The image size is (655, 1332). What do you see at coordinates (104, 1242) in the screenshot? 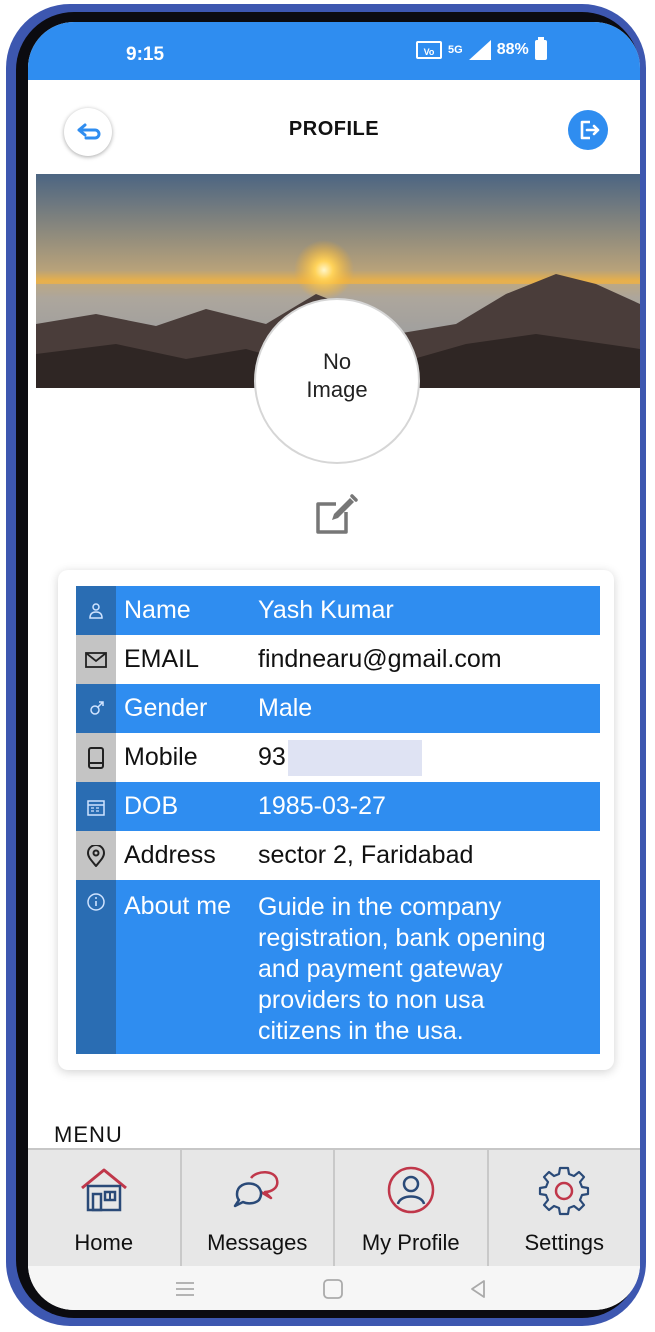
I see `nav-label: Home` at bounding box center [104, 1242].